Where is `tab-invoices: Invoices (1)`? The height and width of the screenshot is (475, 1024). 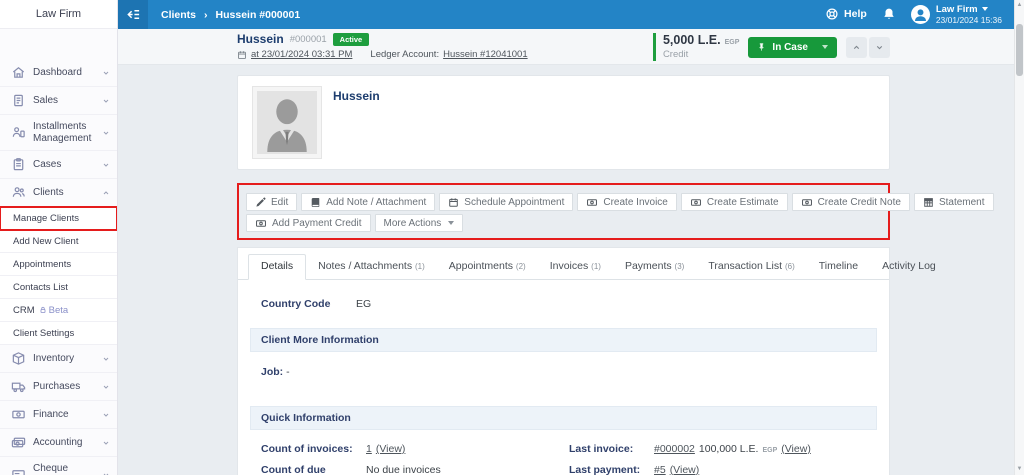 tab-invoices: Invoices (1) is located at coordinates (575, 267).